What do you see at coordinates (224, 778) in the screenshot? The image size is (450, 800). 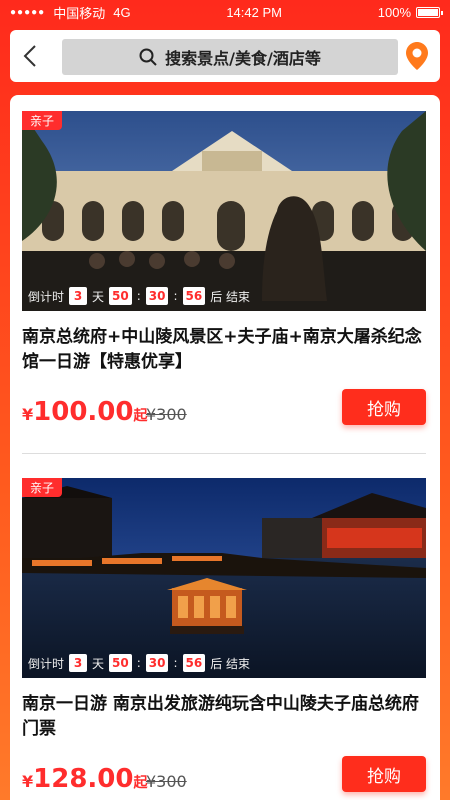 I see `price-row: ¥128.00起 ¥300 抢购` at bounding box center [224, 778].